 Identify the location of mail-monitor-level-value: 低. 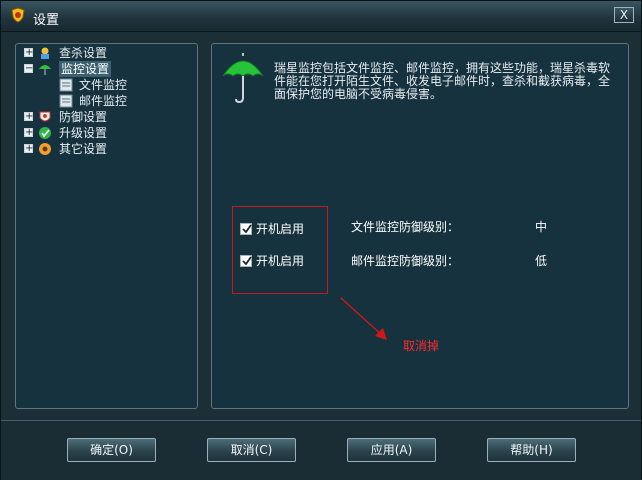
(541, 261).